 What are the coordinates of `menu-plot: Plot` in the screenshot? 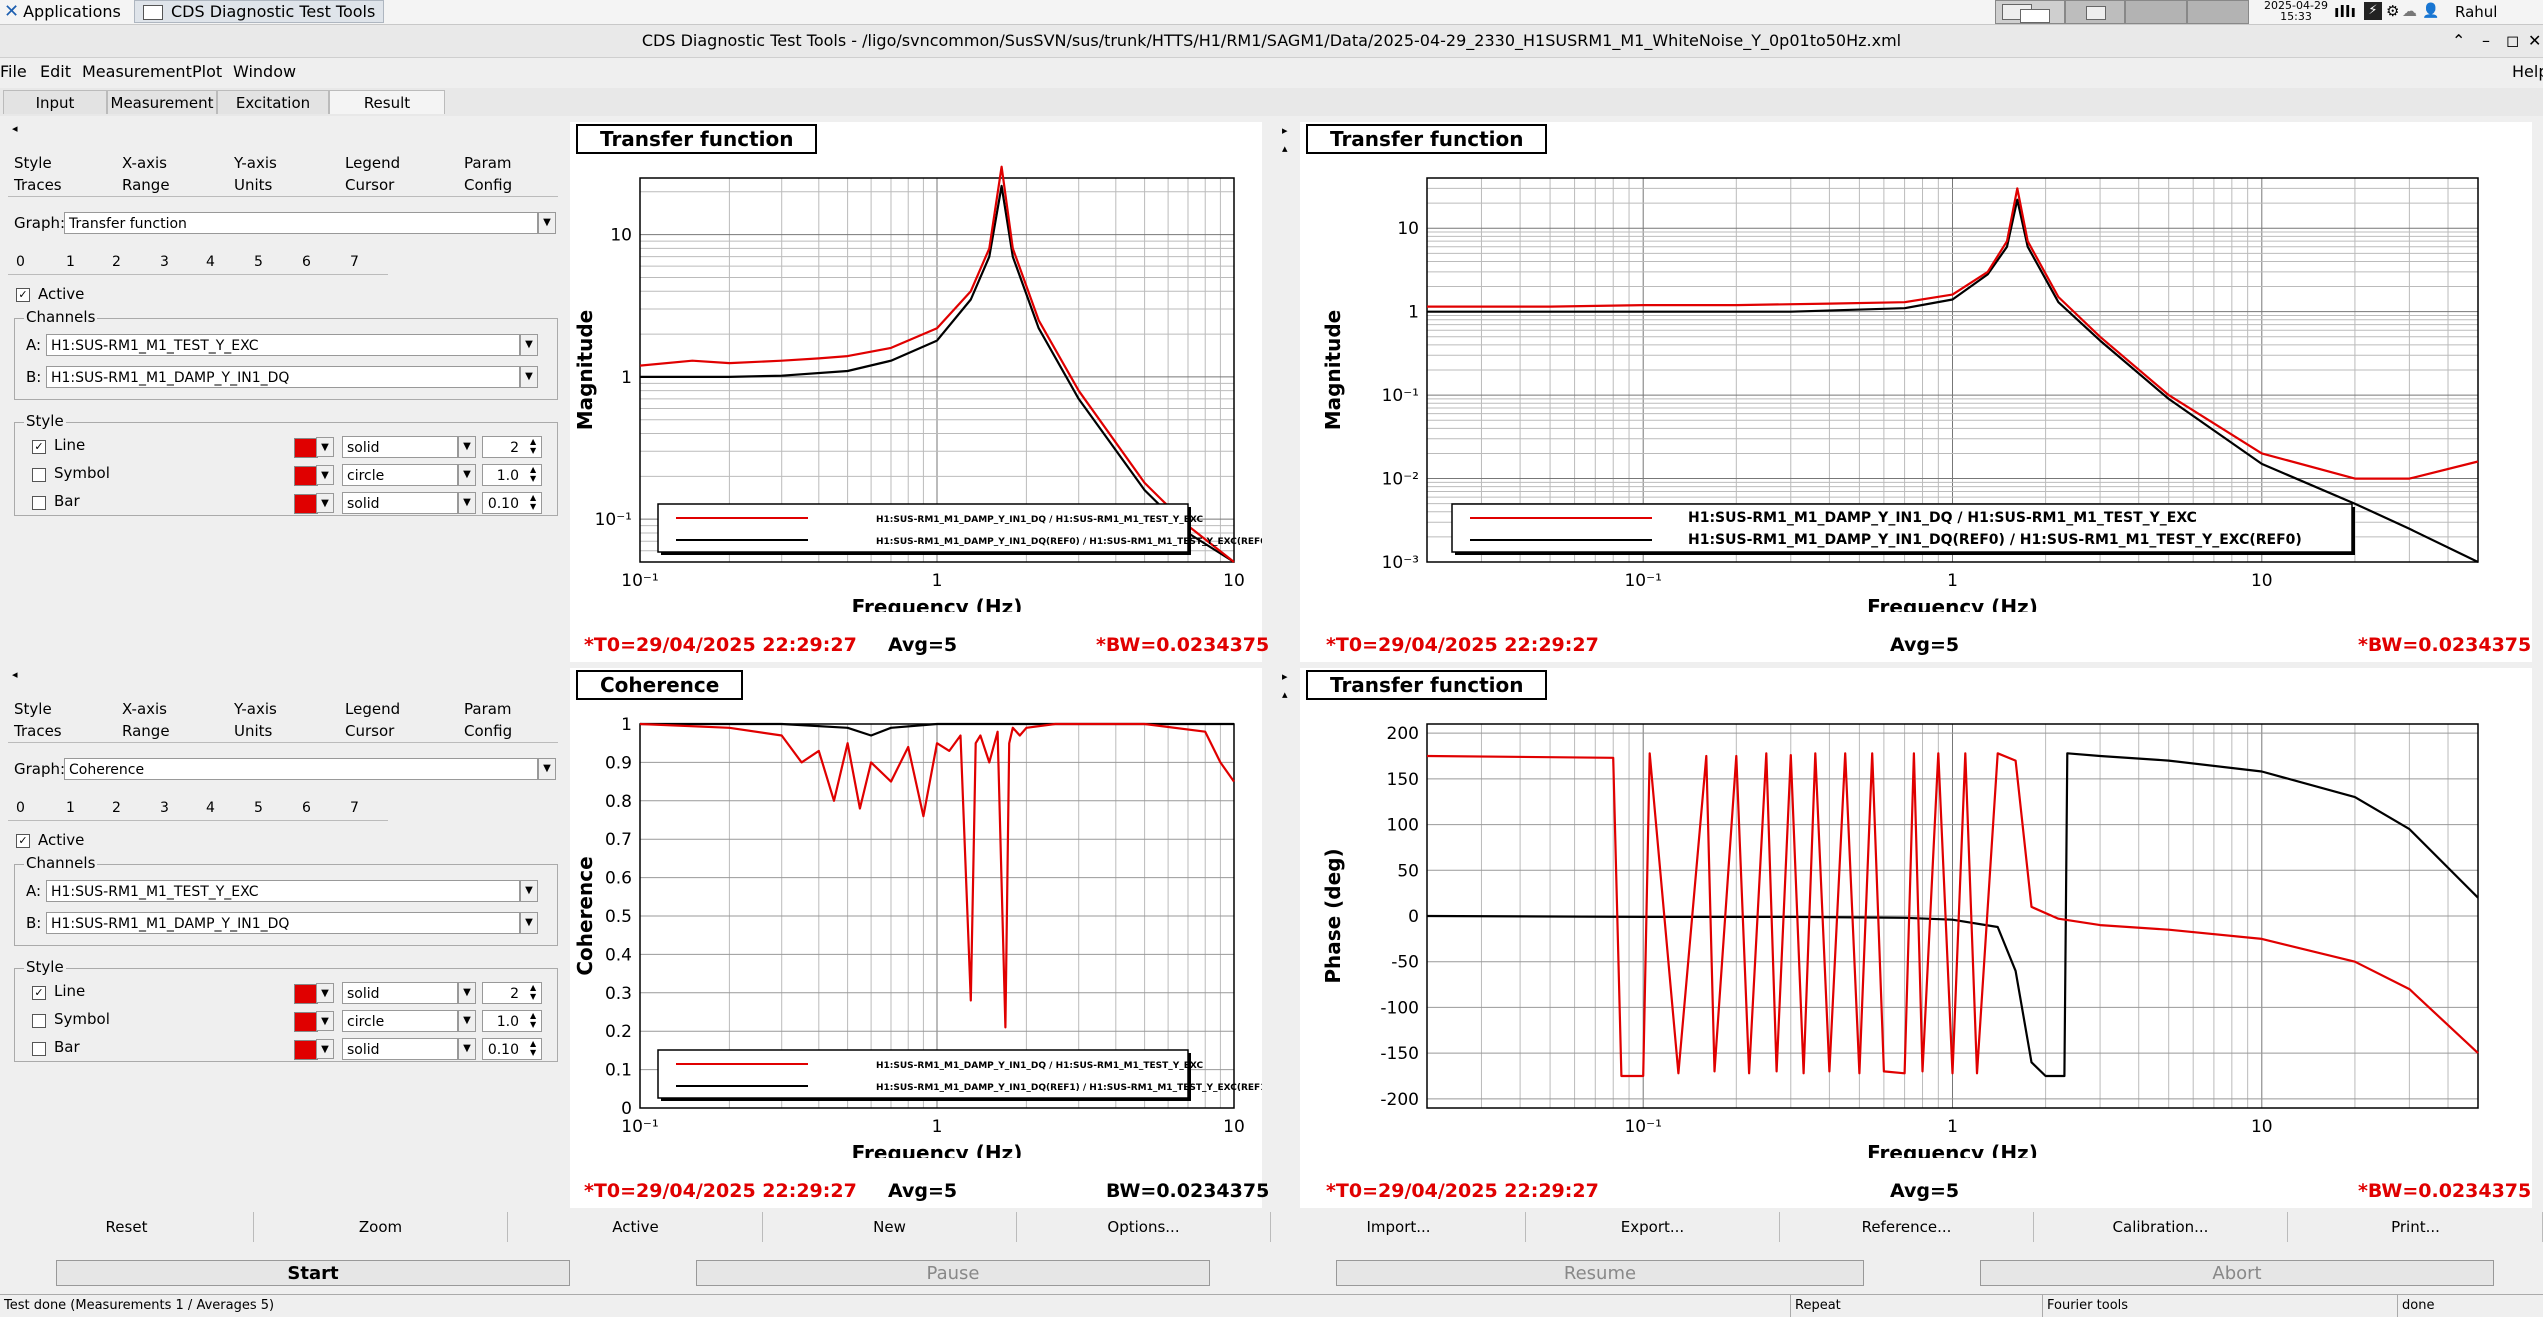 It's located at (211, 72).